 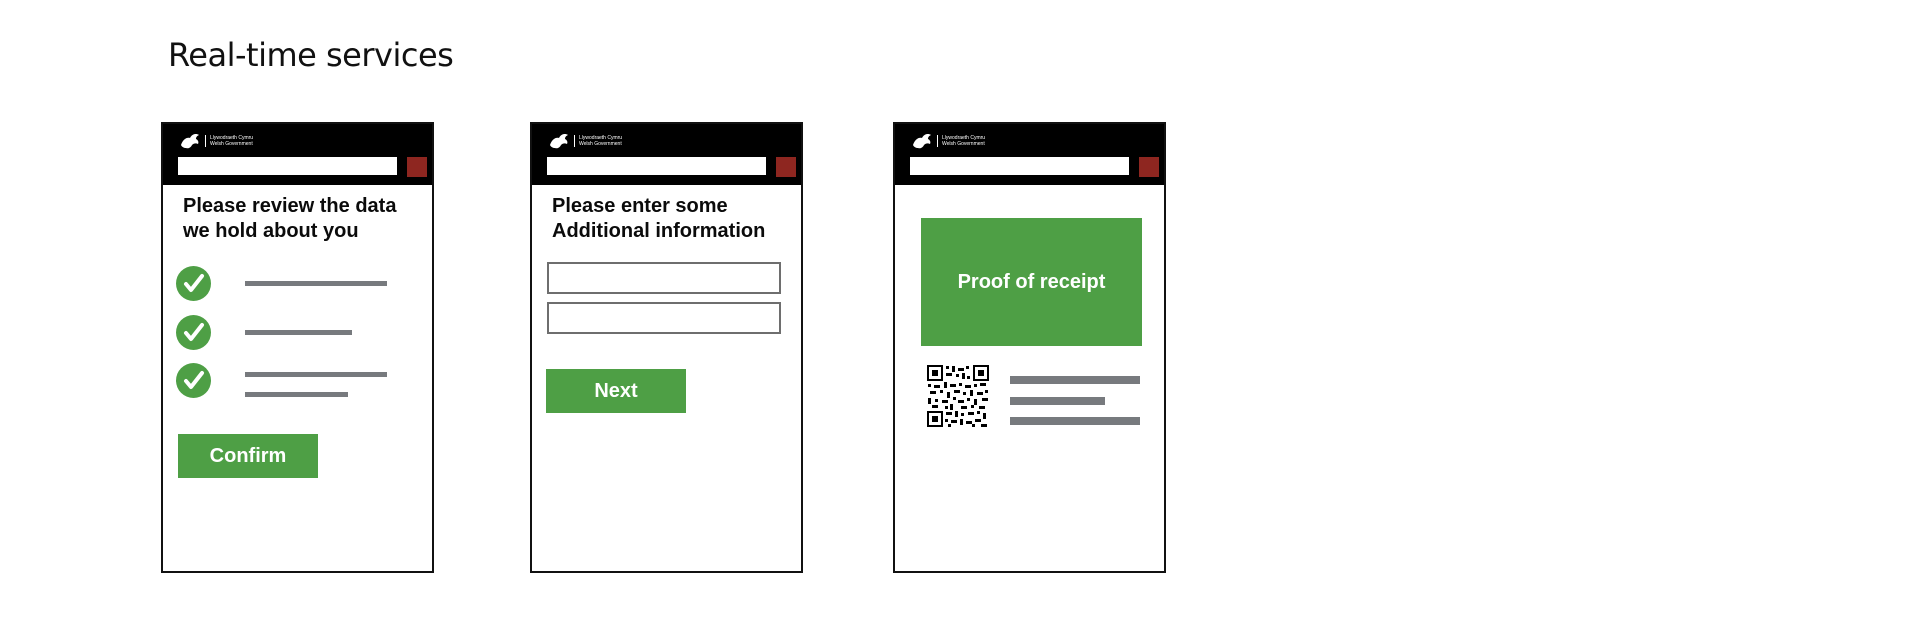 What do you see at coordinates (1031, 282) in the screenshot?
I see `proof-of-receipt-panel: Proof of receipt` at bounding box center [1031, 282].